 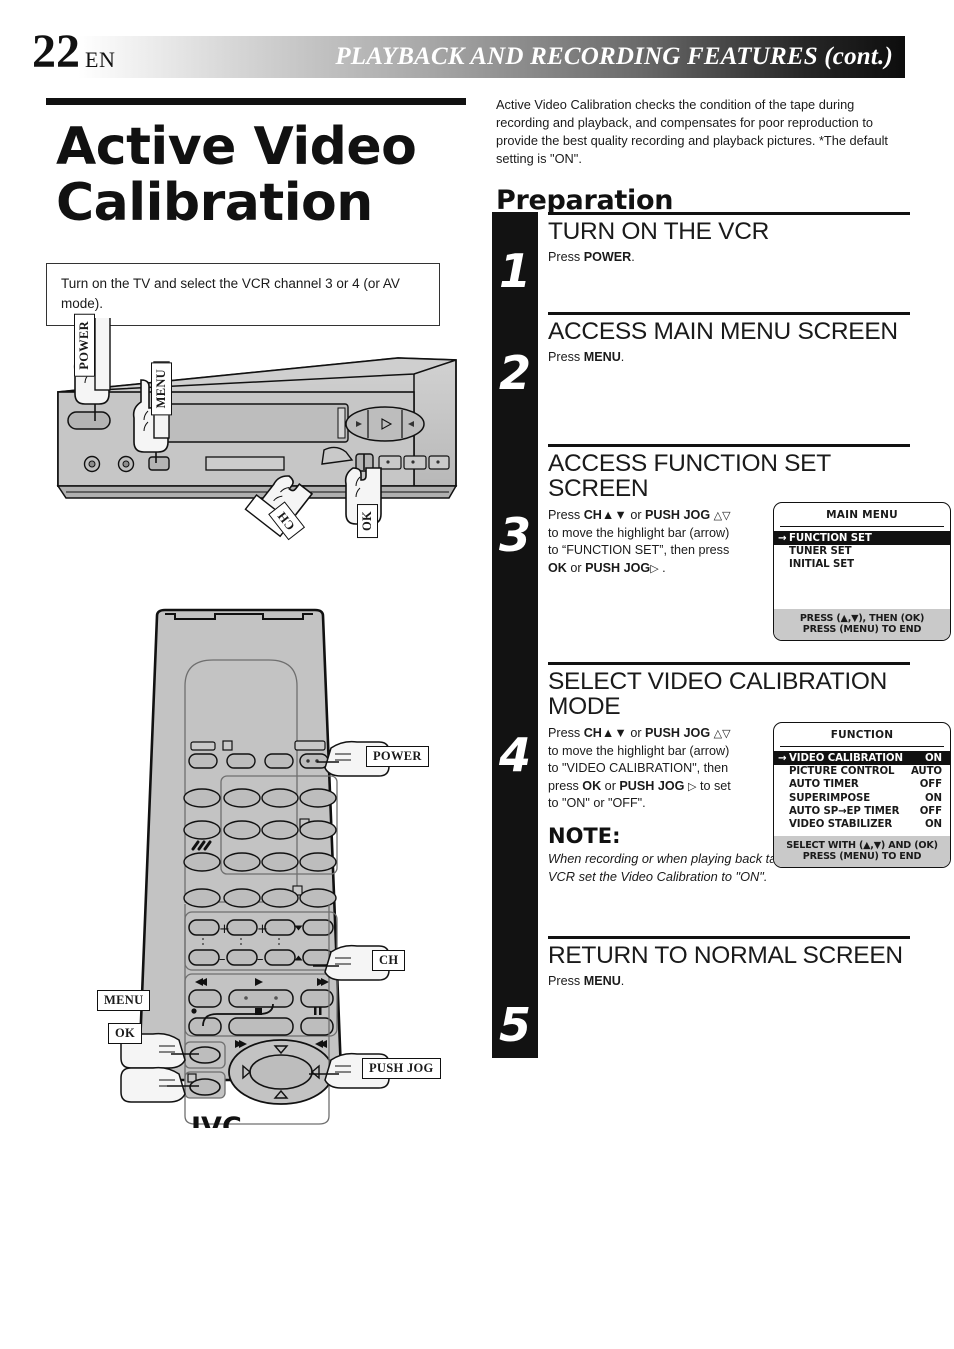 What do you see at coordinates (389, 960) in the screenshot?
I see `callout-ch-remote: CH` at bounding box center [389, 960].